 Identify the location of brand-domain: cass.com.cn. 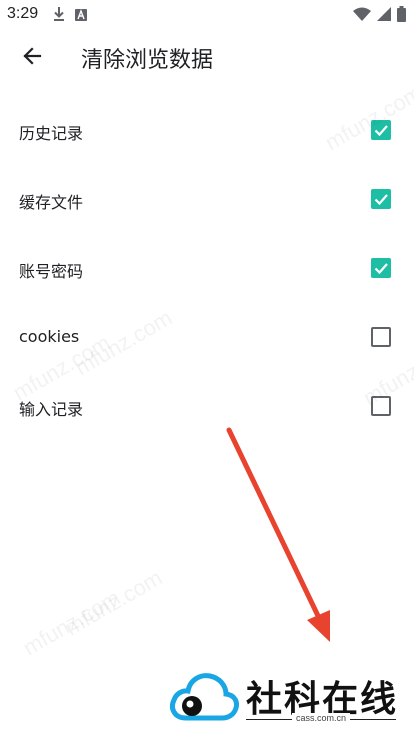
(321, 718).